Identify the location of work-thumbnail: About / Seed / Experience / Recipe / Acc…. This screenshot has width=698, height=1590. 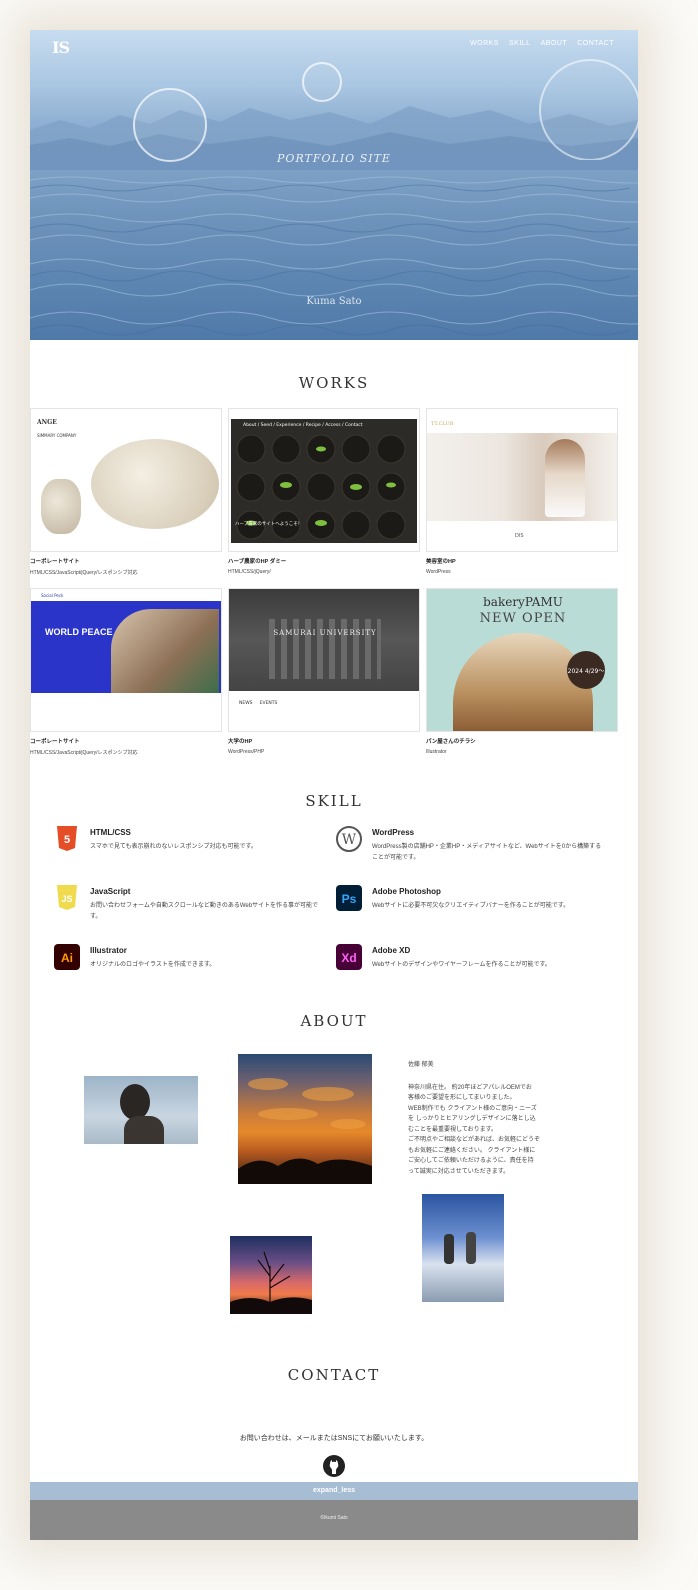
(324, 480).